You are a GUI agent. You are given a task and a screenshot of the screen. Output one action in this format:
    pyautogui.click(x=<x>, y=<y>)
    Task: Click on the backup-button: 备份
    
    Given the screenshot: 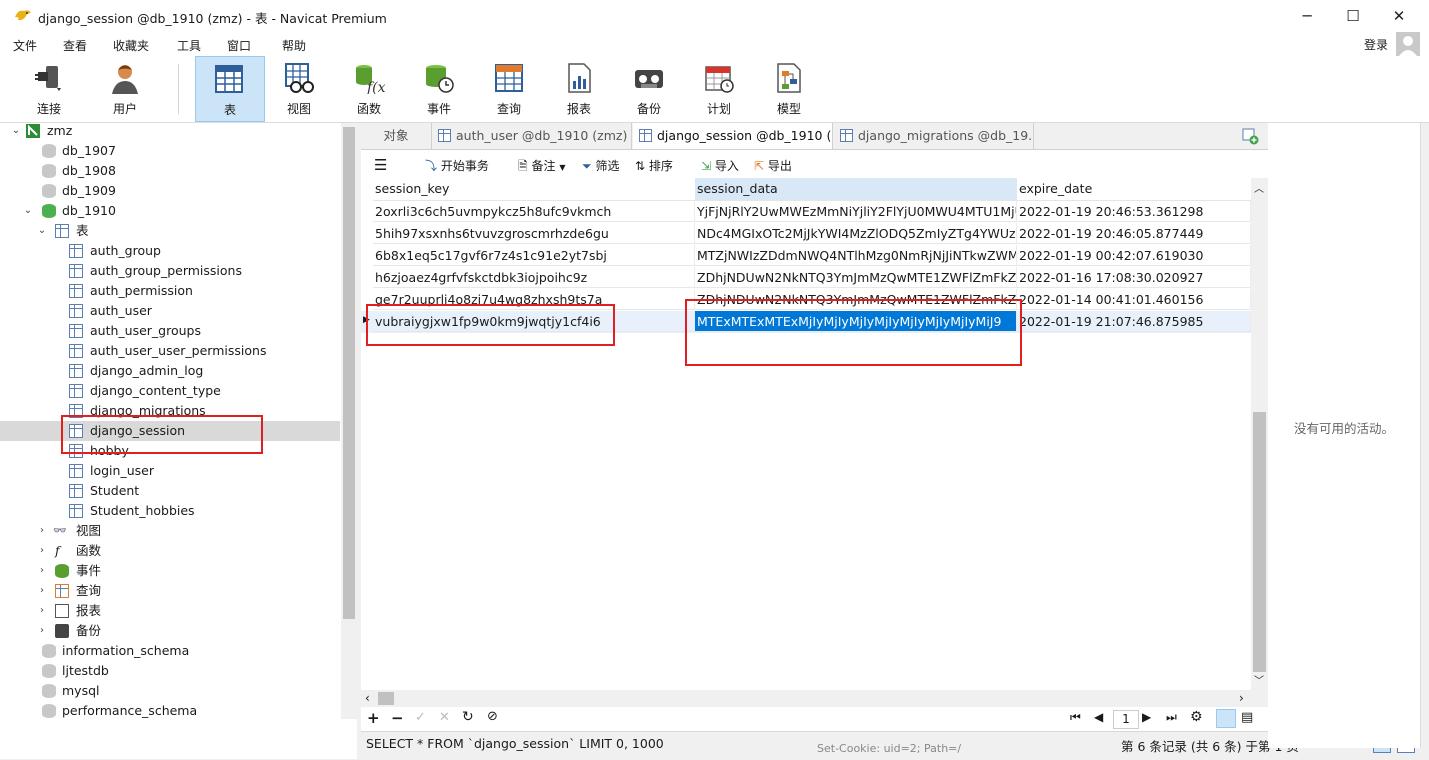 What is the action you would take?
    pyautogui.click(x=649, y=88)
    